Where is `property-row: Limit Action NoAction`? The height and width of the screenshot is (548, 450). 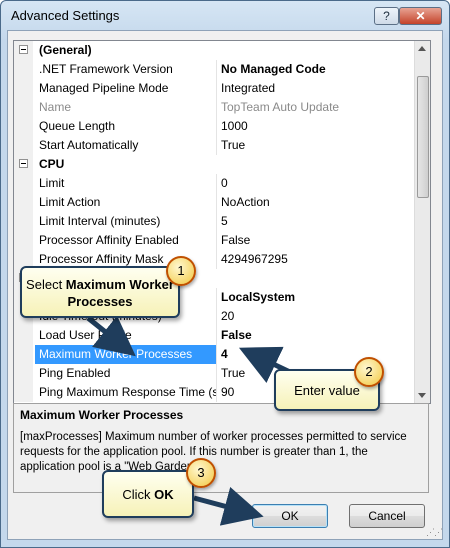 property-row: Limit Action NoAction is located at coordinates (213, 202).